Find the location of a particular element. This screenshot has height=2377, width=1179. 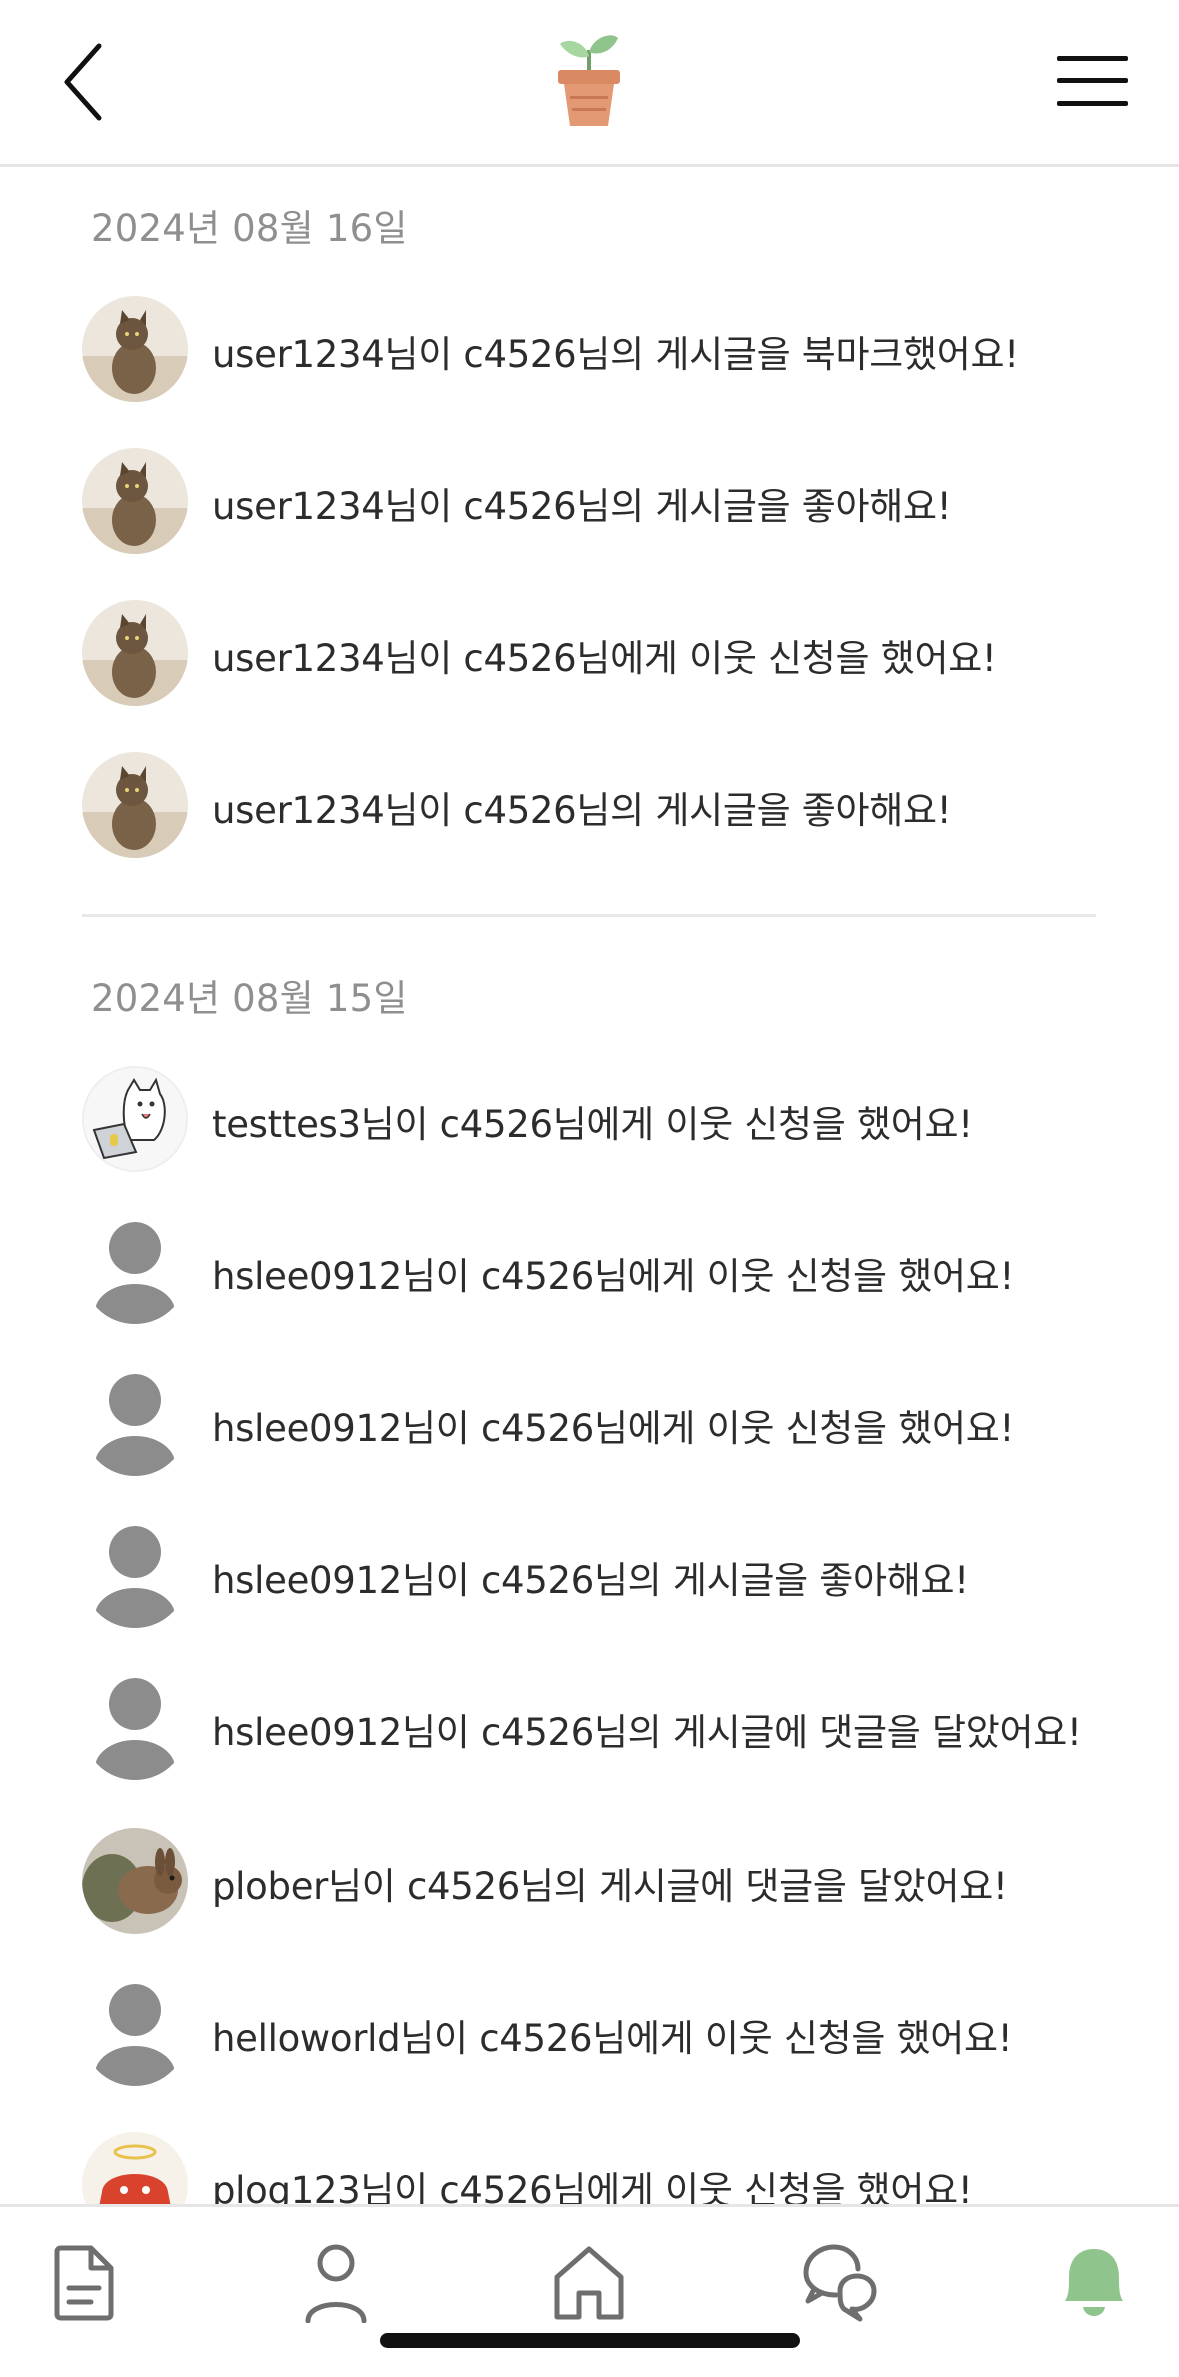

section-date: 2024년 08월 16일 is located at coordinates (249, 228).